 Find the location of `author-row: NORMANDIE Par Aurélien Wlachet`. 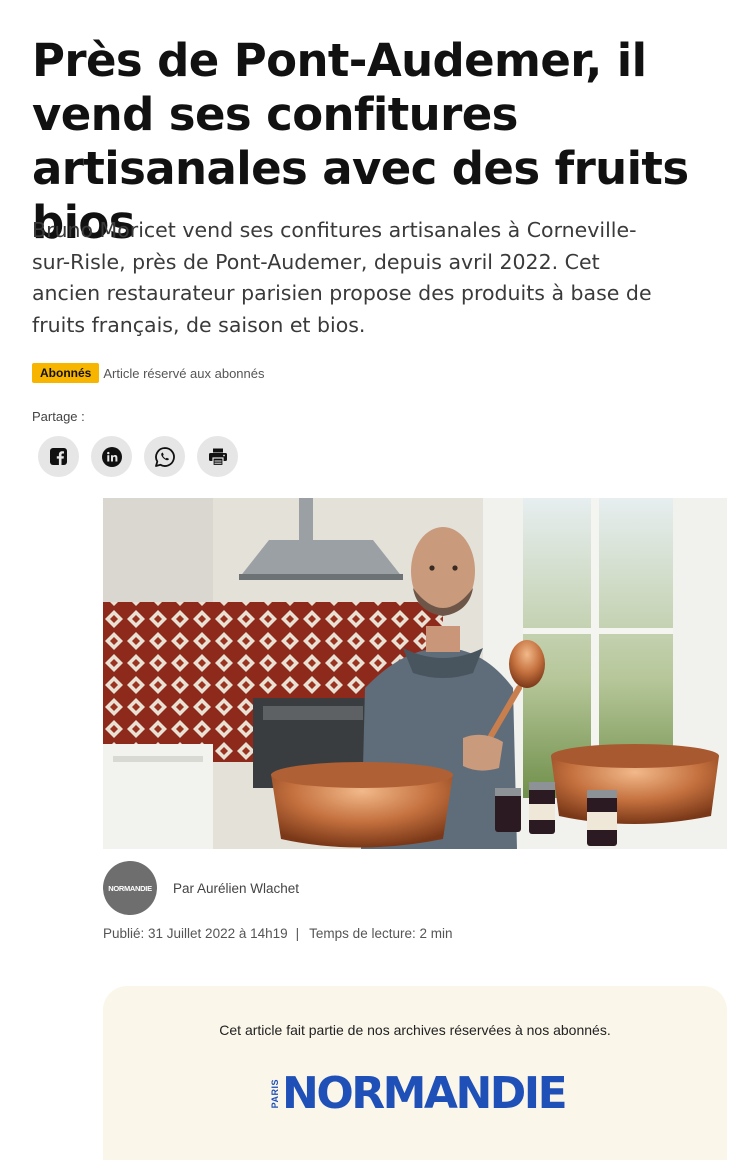

author-row: NORMANDIE Par Aurélien Wlachet is located at coordinates (201, 888).